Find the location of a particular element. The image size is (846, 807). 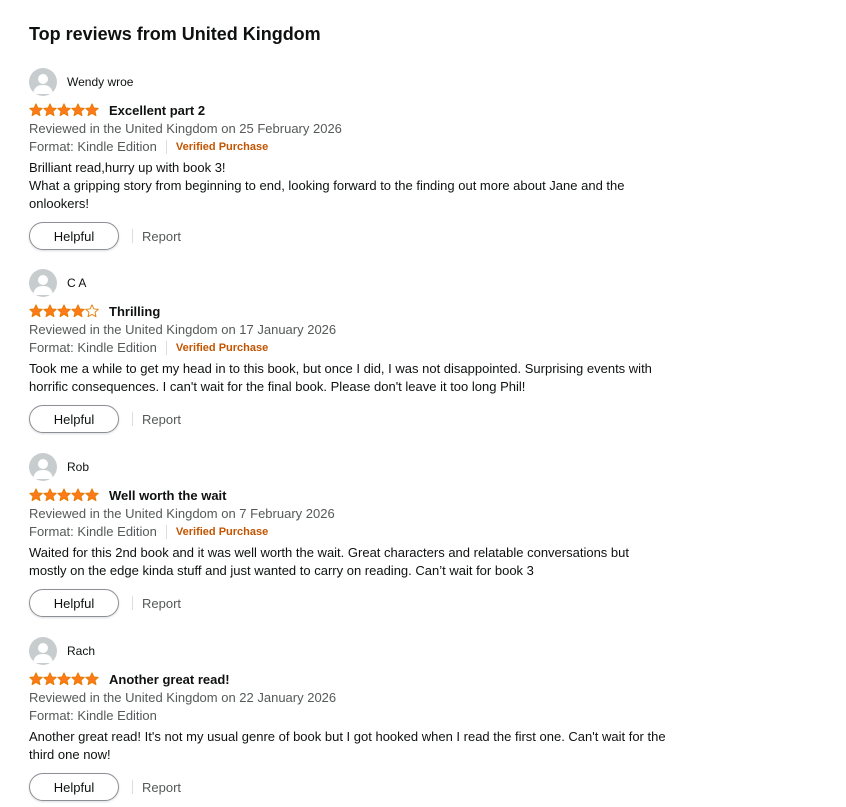

review-title: Thrilling is located at coordinates (134, 311).